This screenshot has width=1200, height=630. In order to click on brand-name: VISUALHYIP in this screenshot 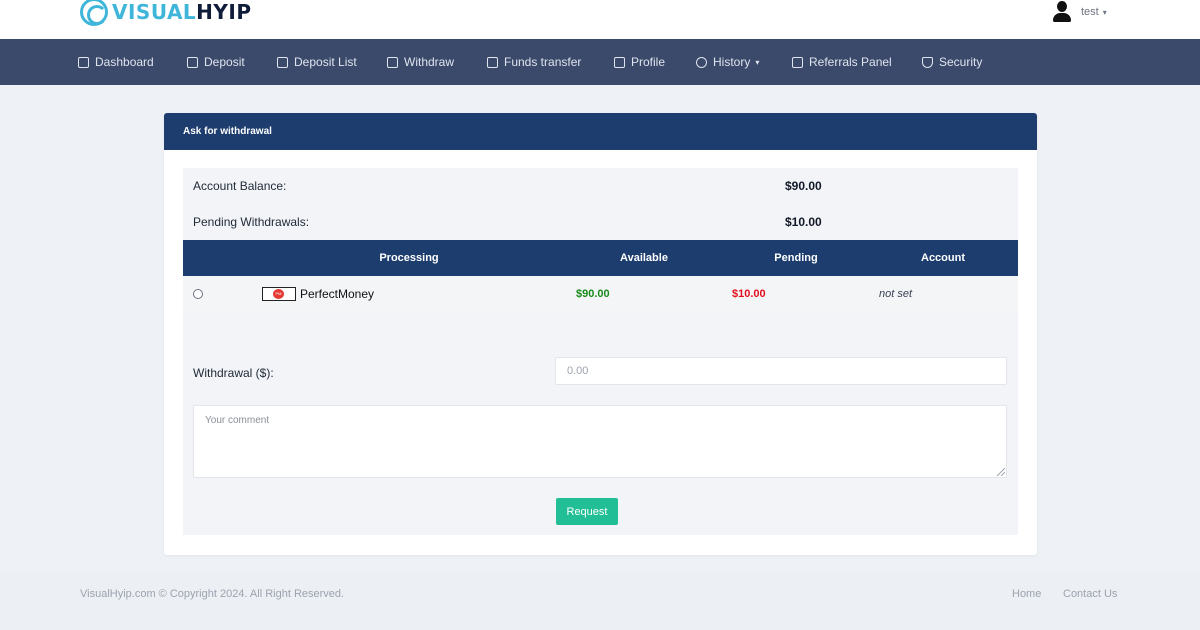, I will do `click(182, 12)`.